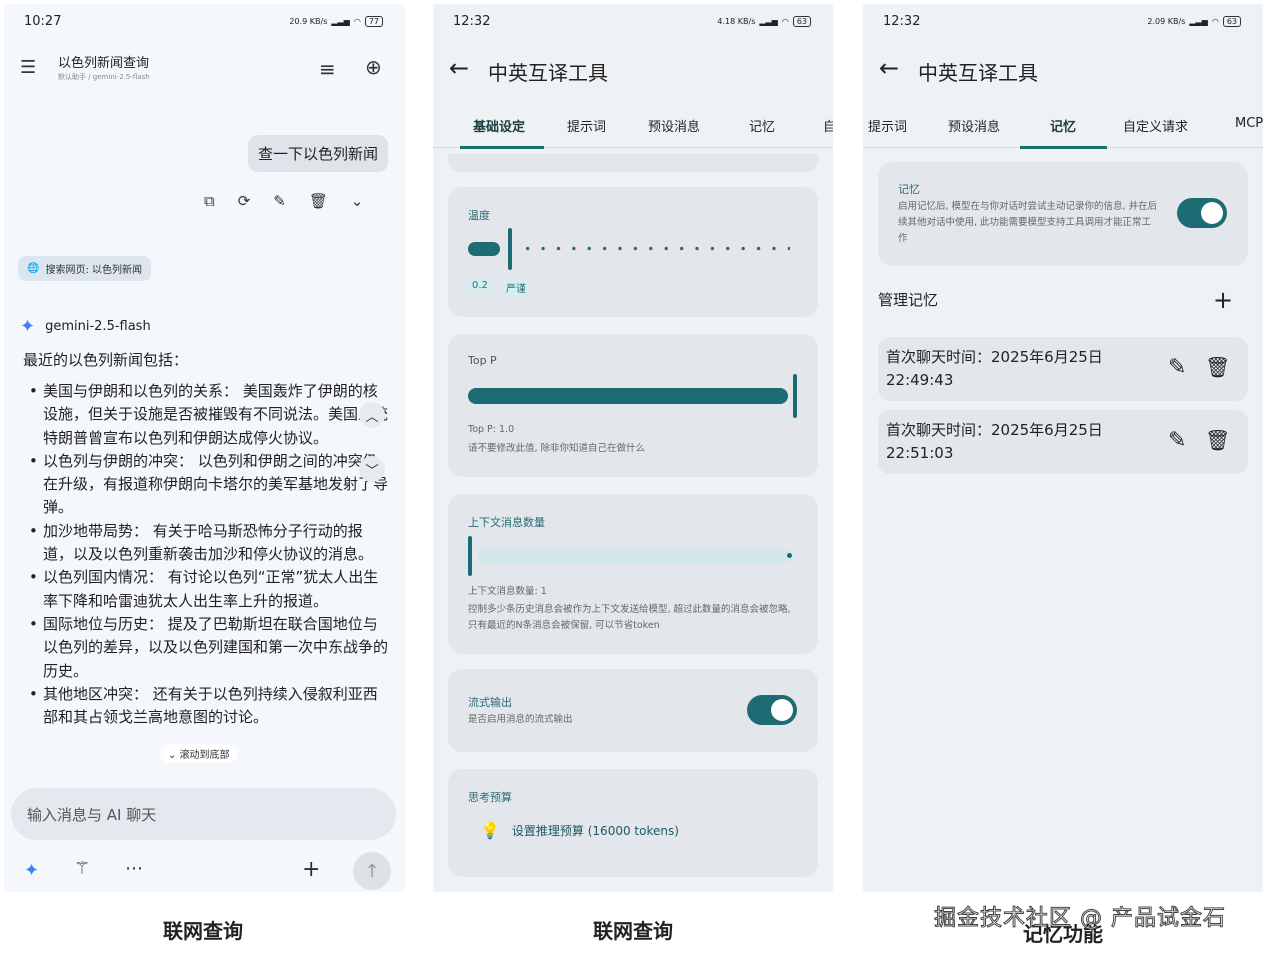 Image resolution: width=1269 pixels, height=955 pixels. What do you see at coordinates (479, 215) in the screenshot?
I see `temperature-title: 温度` at bounding box center [479, 215].